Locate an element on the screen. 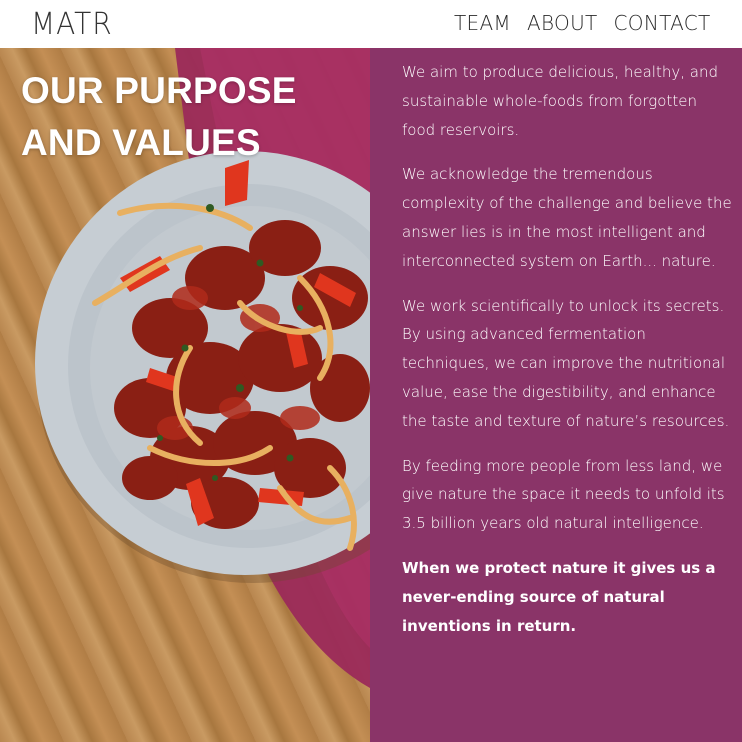 This screenshot has width=742, height=742. page-title: OUR PURPOSE AND VALUES is located at coordinates (159, 117).